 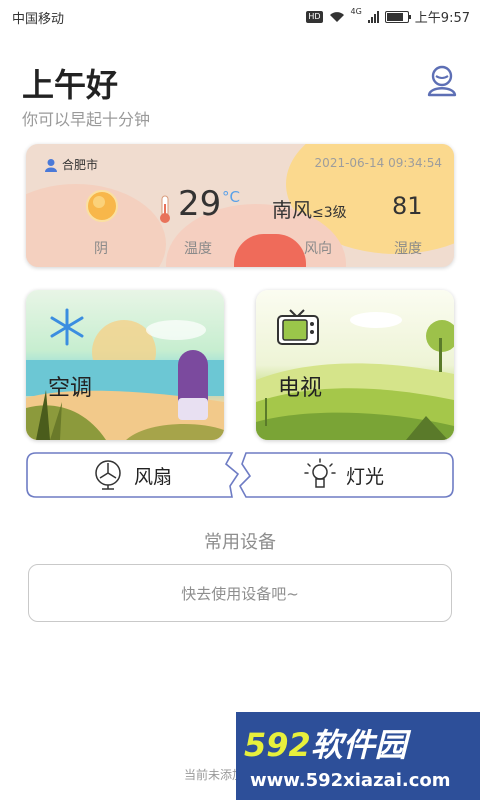 I want to click on fan-label: 风扇, so click(x=153, y=477).